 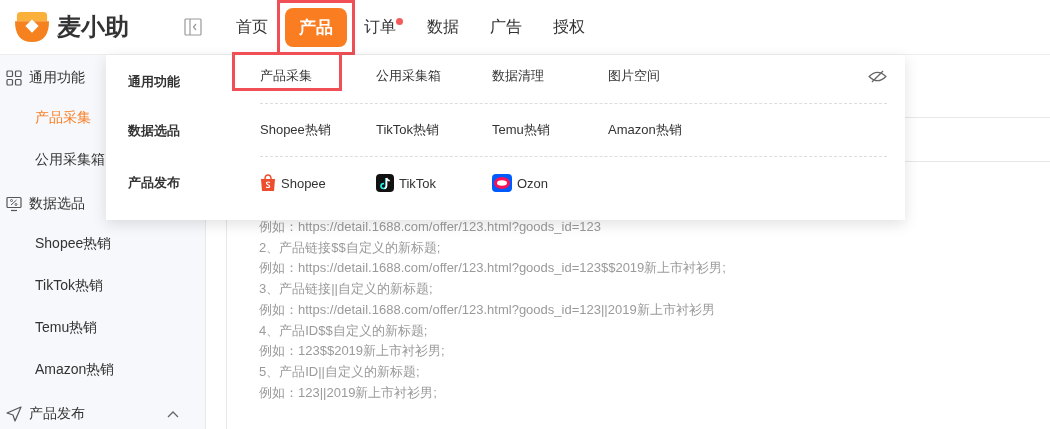 I want to click on instruction-line: 2、产品链接$$自定义的新标题;, so click(x=350, y=247).